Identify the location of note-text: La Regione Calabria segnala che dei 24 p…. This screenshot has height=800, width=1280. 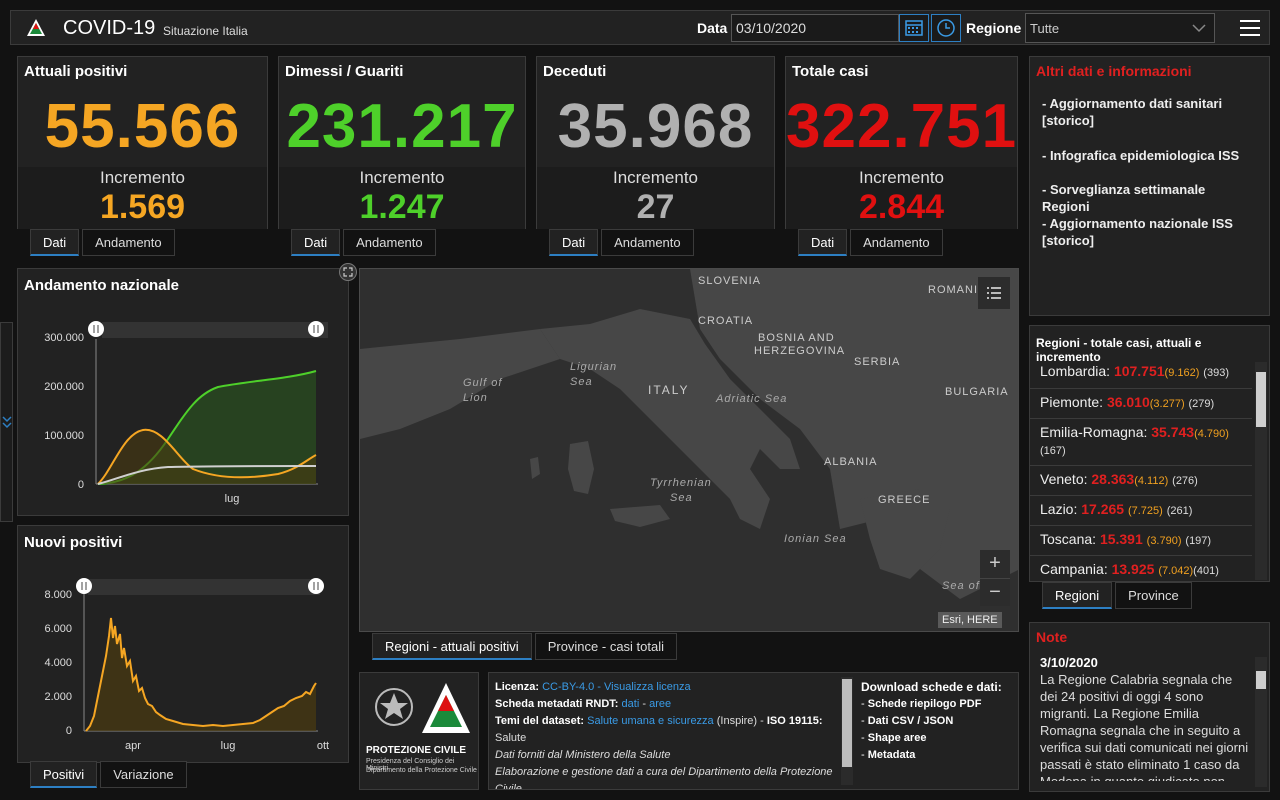
(1144, 726).